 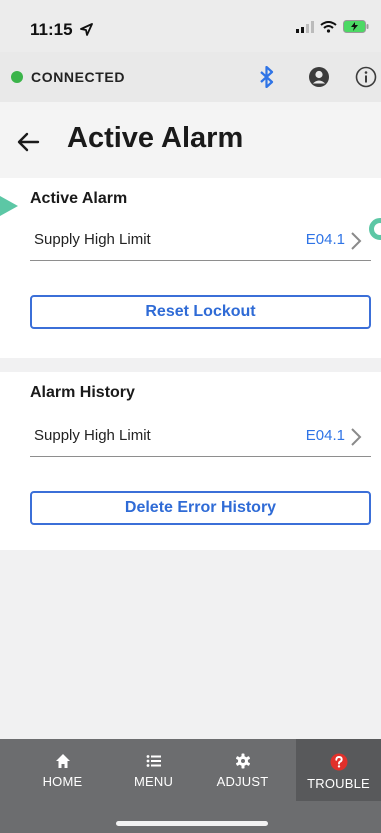 What do you see at coordinates (338, 762) in the screenshot?
I see `question-icon` at bounding box center [338, 762].